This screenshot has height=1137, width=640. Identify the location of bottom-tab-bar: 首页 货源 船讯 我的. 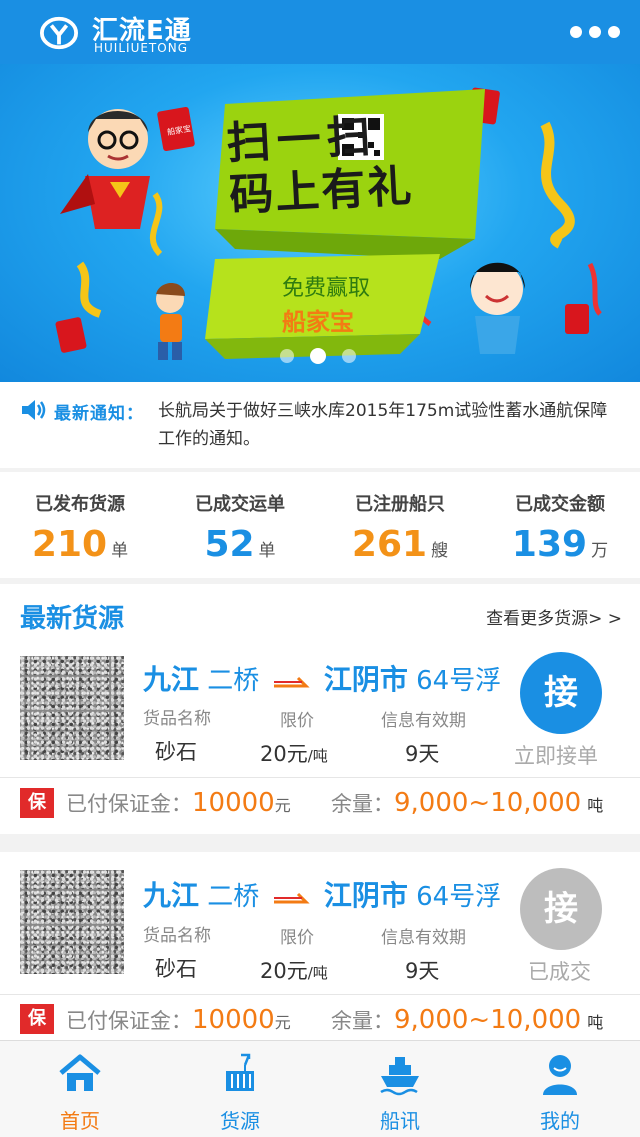
(320, 1088).